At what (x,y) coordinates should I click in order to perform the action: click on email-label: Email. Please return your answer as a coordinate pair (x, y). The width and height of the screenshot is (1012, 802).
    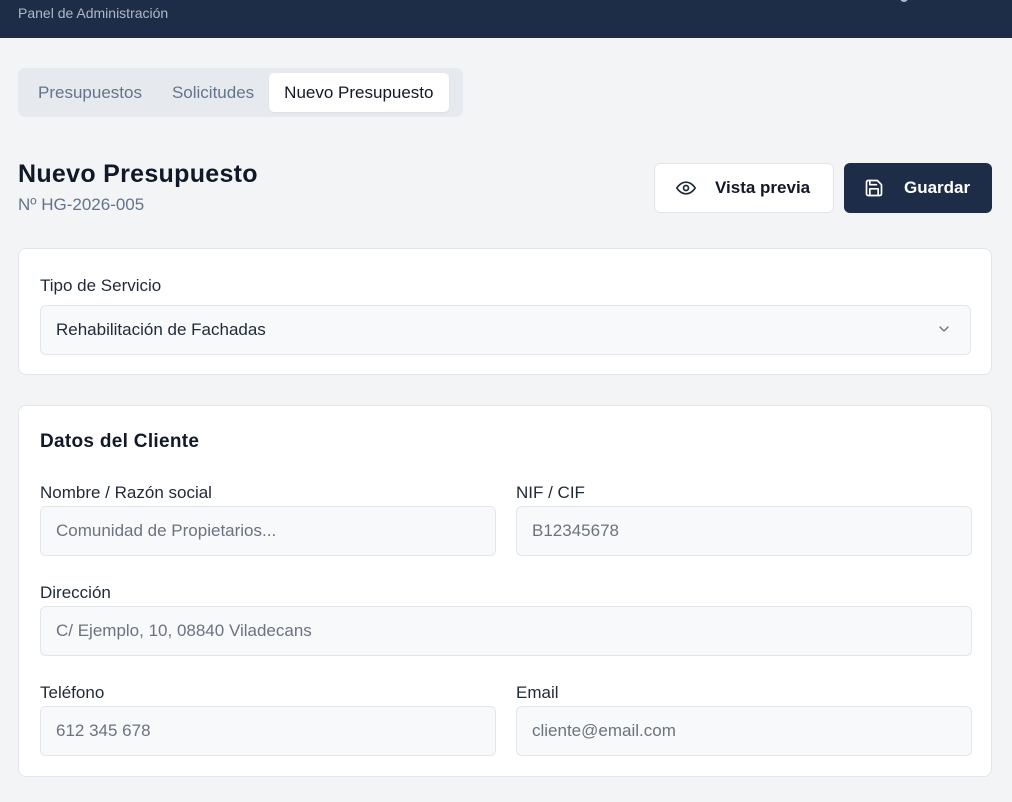
    Looking at the image, I should click on (537, 692).